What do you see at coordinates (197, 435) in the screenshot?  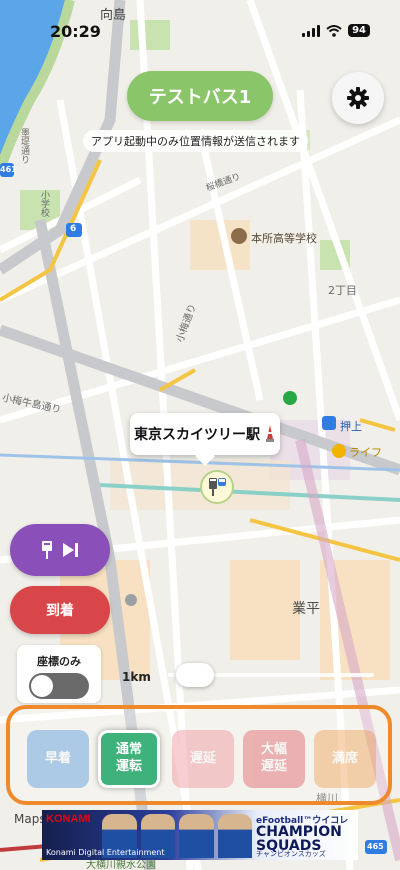 I see `stop-name: 東京スカイツリー駅` at bounding box center [197, 435].